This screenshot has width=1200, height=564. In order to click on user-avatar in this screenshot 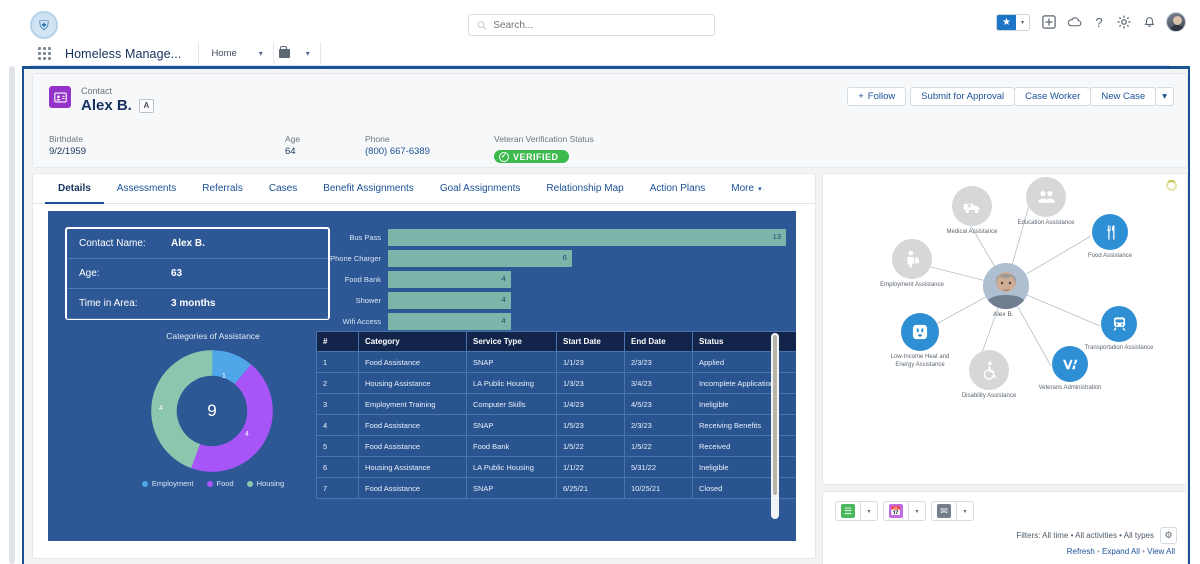, I will do `click(1176, 22)`.